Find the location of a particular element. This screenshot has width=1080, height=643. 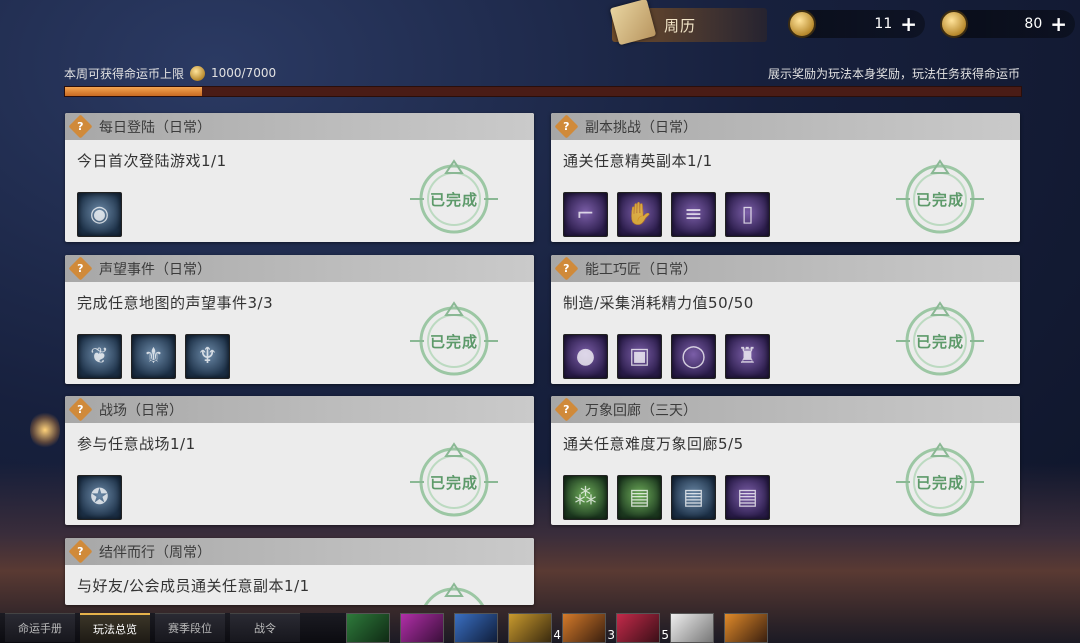

quest-card-reputation: ? 声望事件（日常） 完成任意地图的声望事件3/3 ❦ ⚜ ♆ 已完成 is located at coordinates (299, 319).